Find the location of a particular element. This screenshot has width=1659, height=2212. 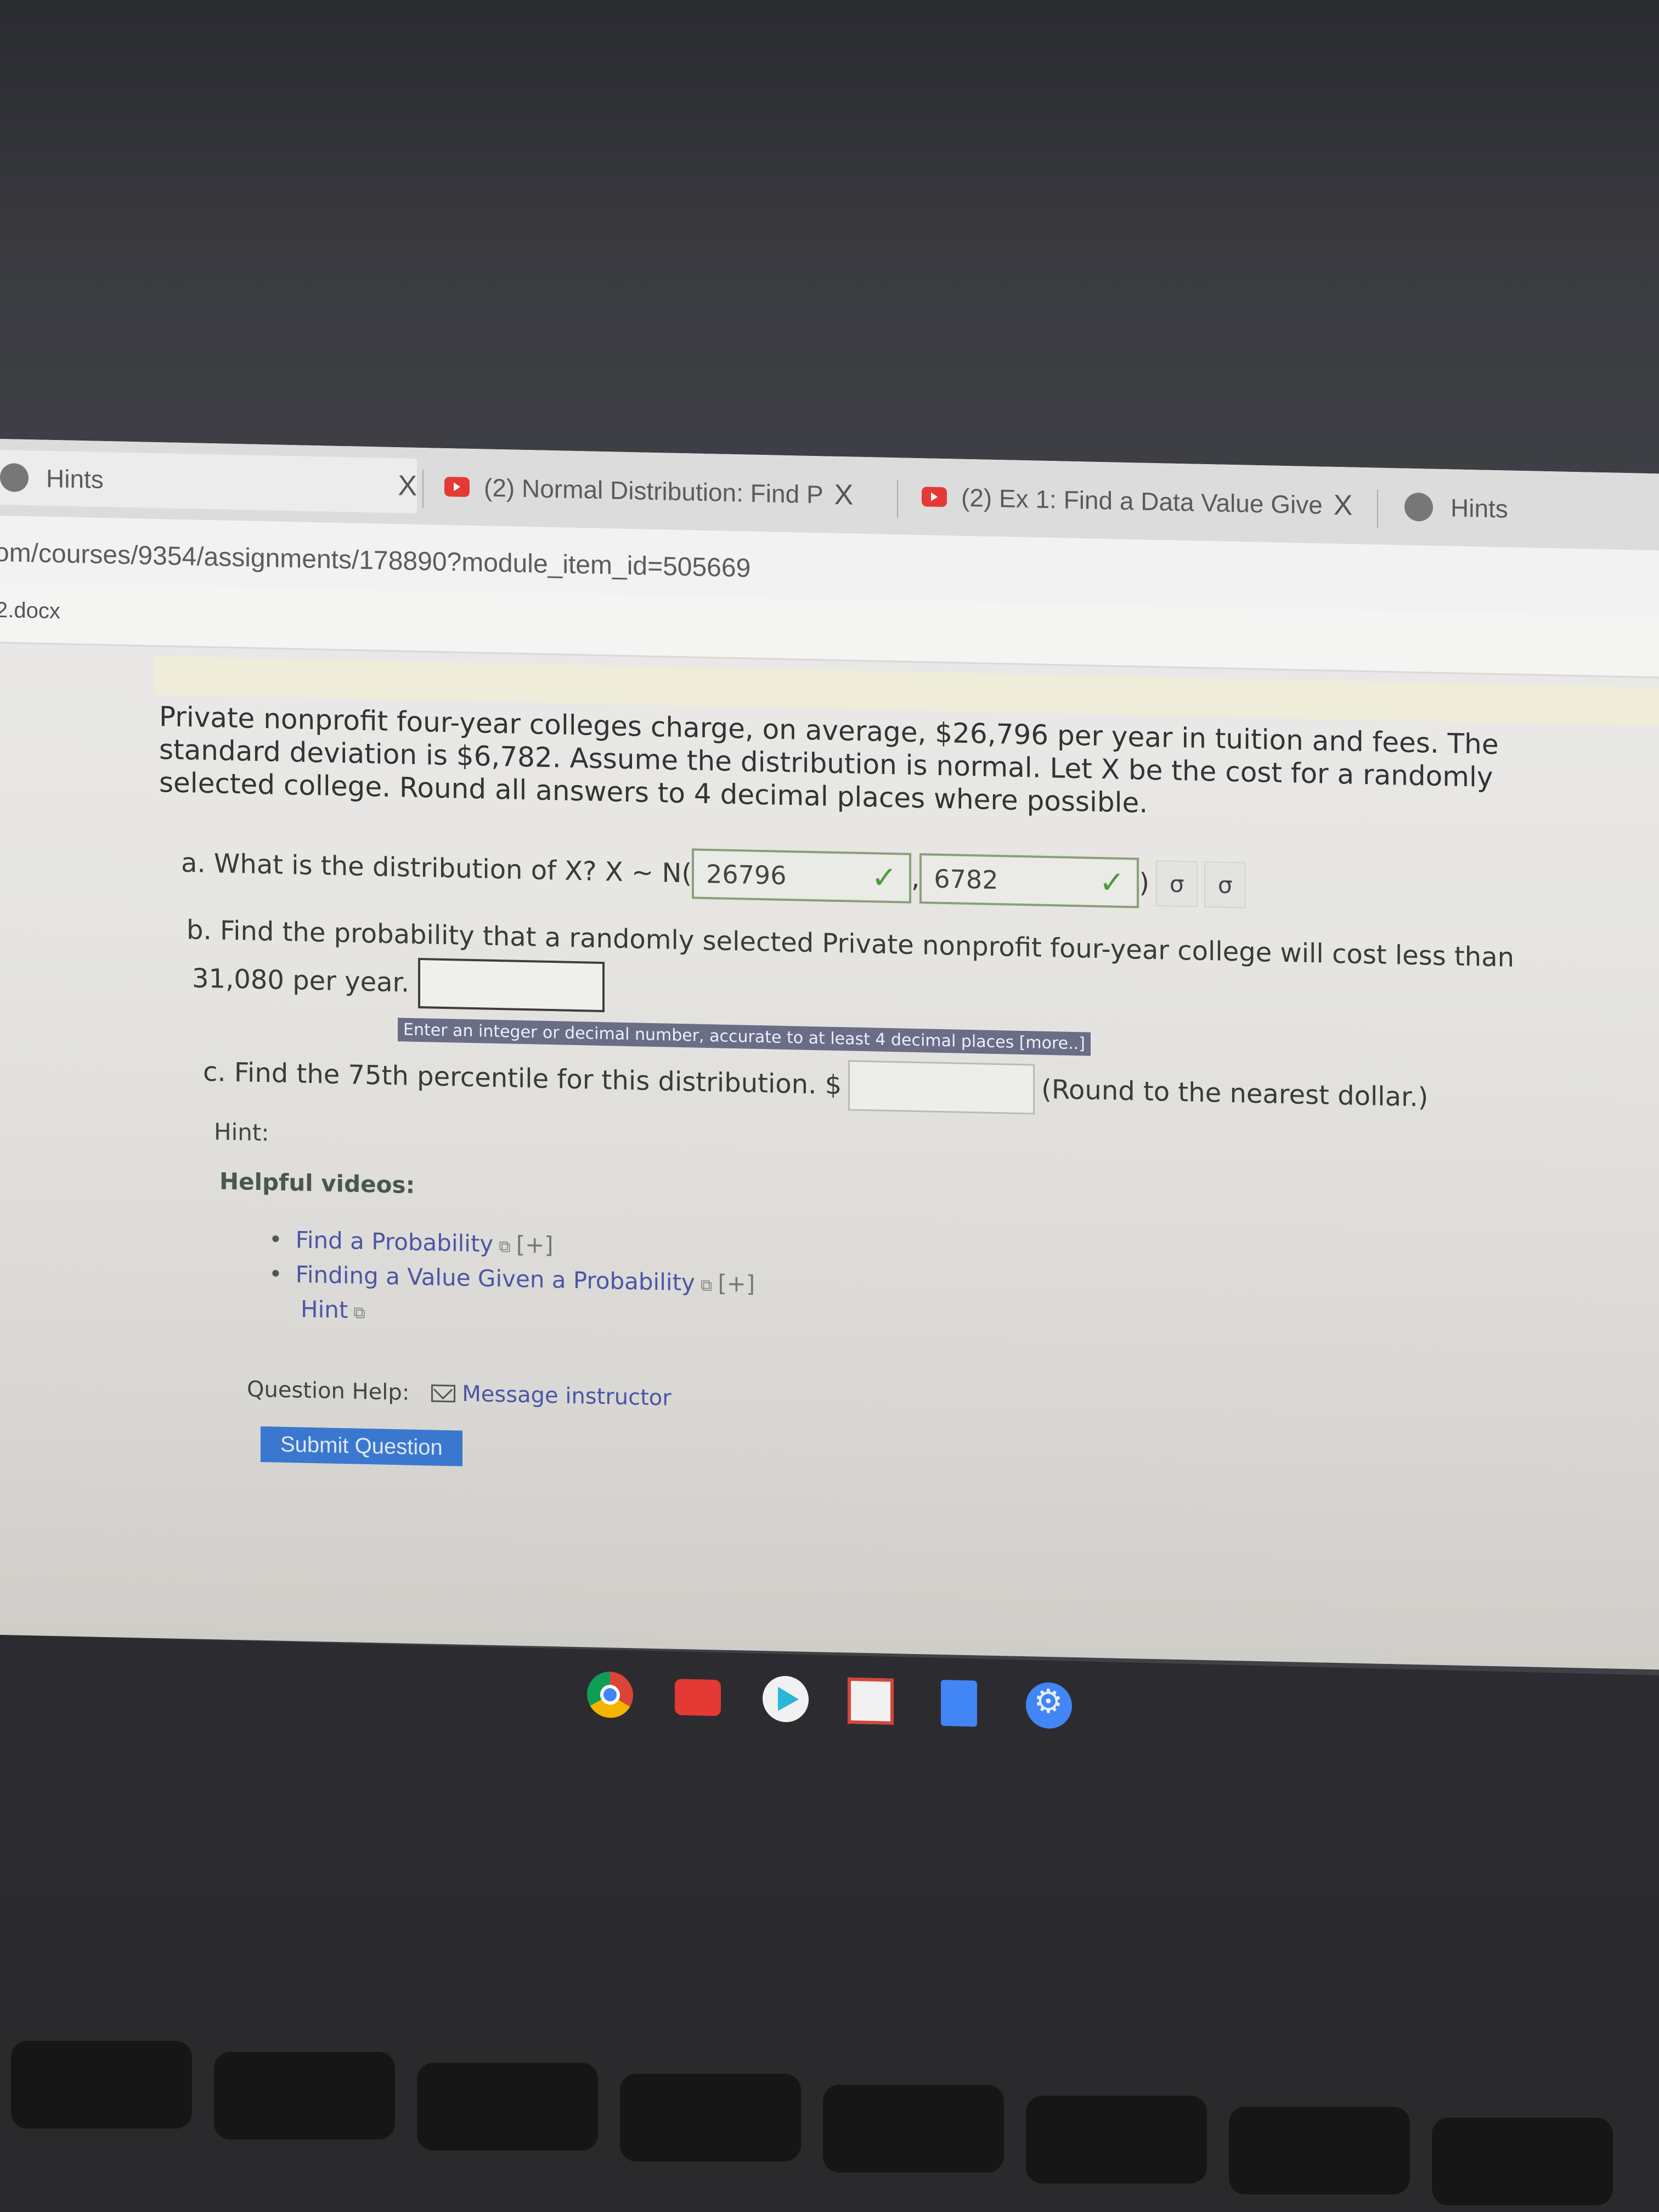

video-link: Find a Probability is located at coordinates (395, 1242).